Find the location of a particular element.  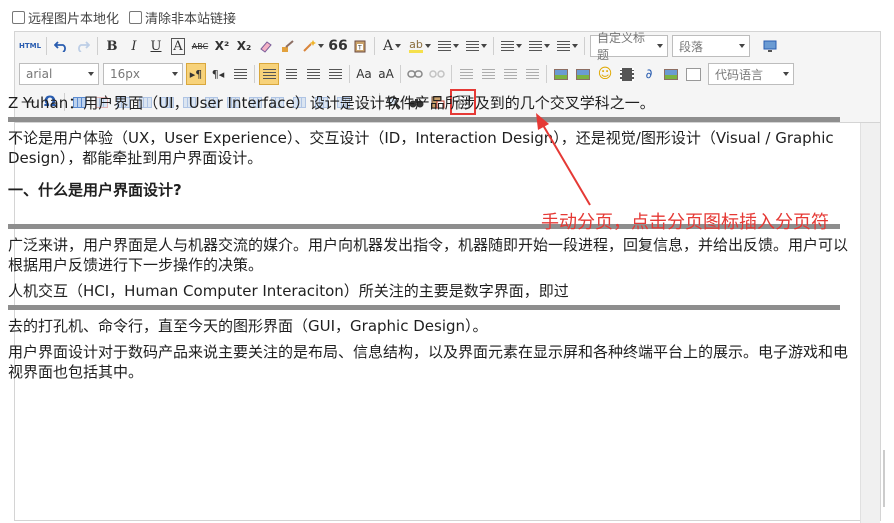

link-icon is located at coordinates (415, 74).